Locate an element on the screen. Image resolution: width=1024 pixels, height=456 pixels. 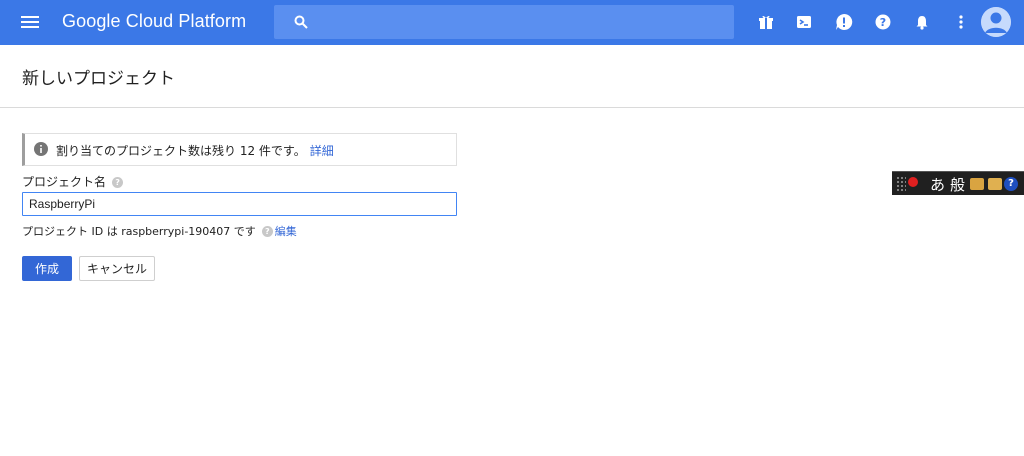
menu-icon is located at coordinates (30, 22).